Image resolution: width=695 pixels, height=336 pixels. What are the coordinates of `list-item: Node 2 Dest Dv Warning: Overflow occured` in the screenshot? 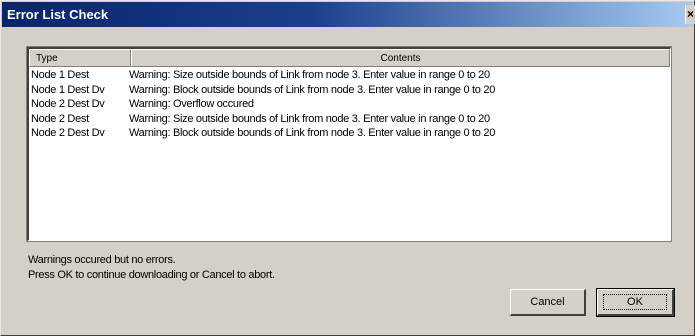 It's located at (349, 104).